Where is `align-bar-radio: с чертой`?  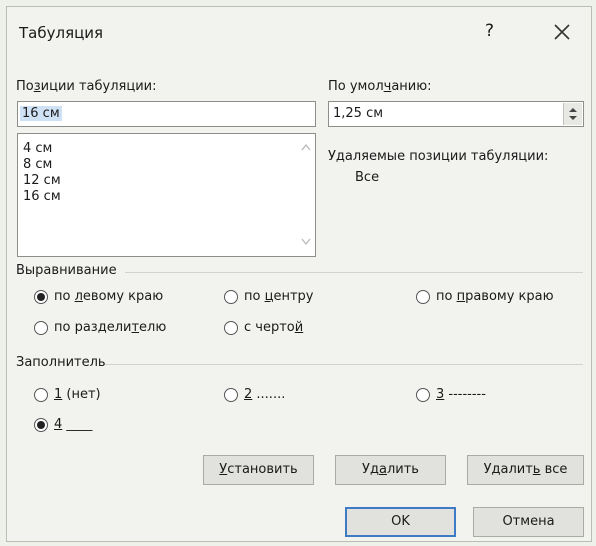 align-bar-radio: с чертой is located at coordinates (263, 327).